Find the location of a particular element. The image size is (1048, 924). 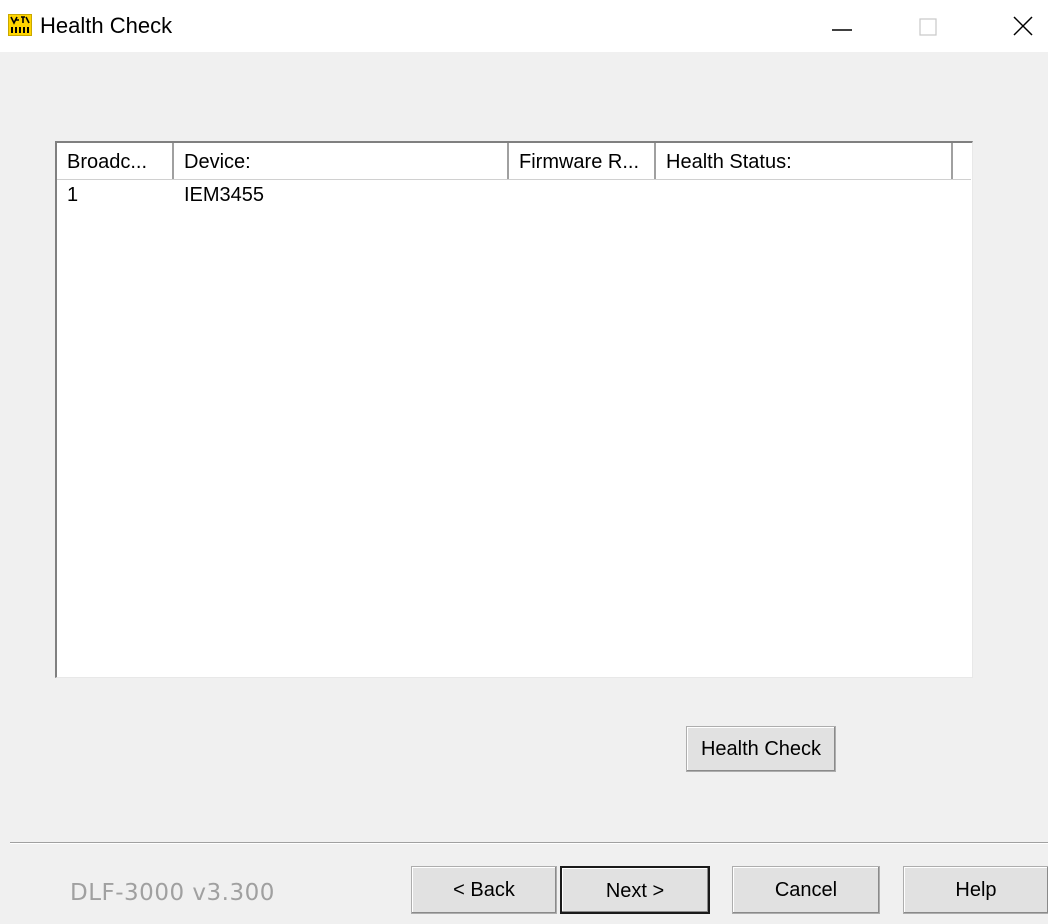

window-title: Health Check is located at coordinates (106, 25).